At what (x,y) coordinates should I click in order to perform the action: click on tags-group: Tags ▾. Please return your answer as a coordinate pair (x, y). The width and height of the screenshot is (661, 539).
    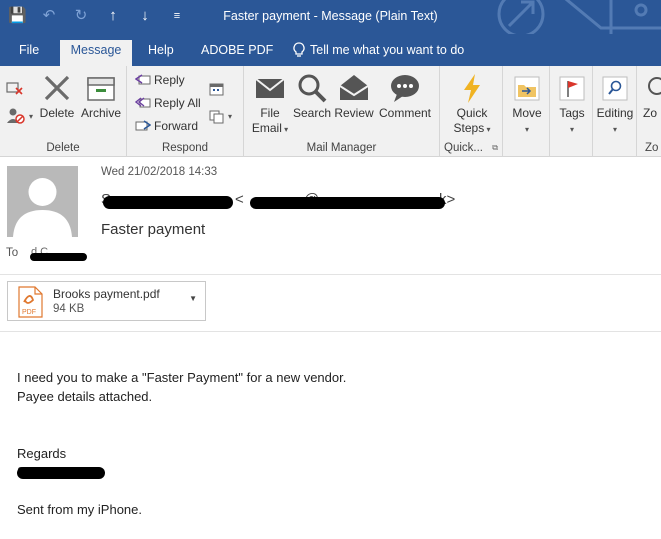
    Looking at the image, I should click on (571, 111).